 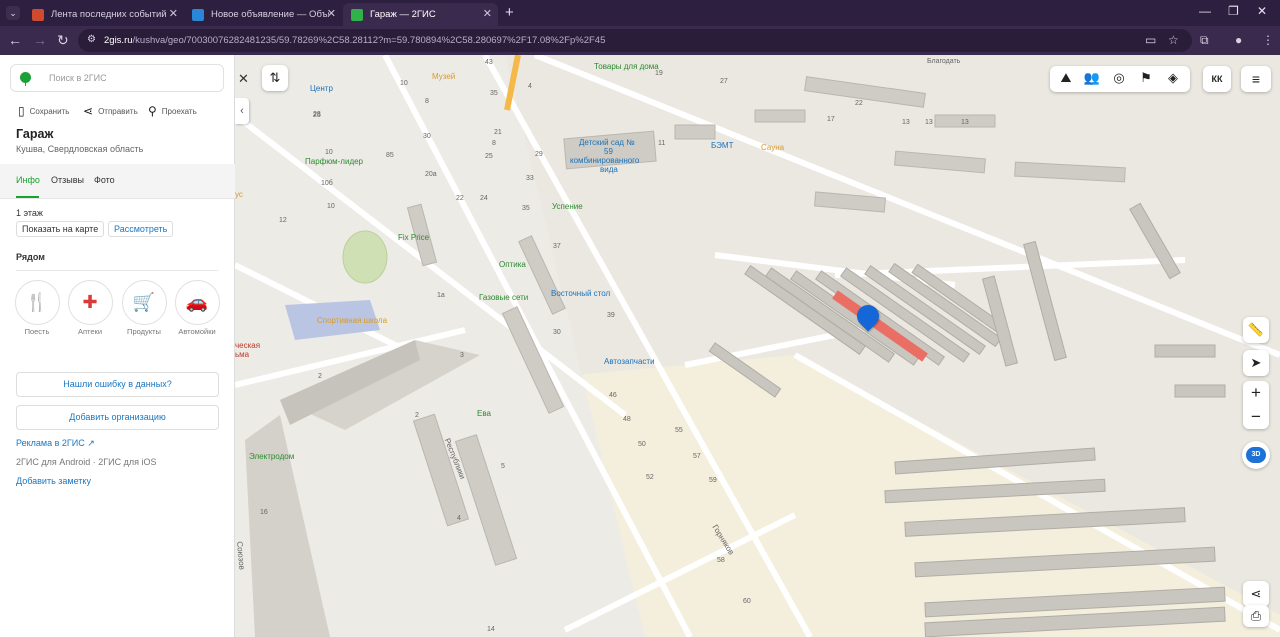 What do you see at coordinates (117, 384) in the screenshot?
I see `report-error-button: Нашли ошибку в данных?` at bounding box center [117, 384].